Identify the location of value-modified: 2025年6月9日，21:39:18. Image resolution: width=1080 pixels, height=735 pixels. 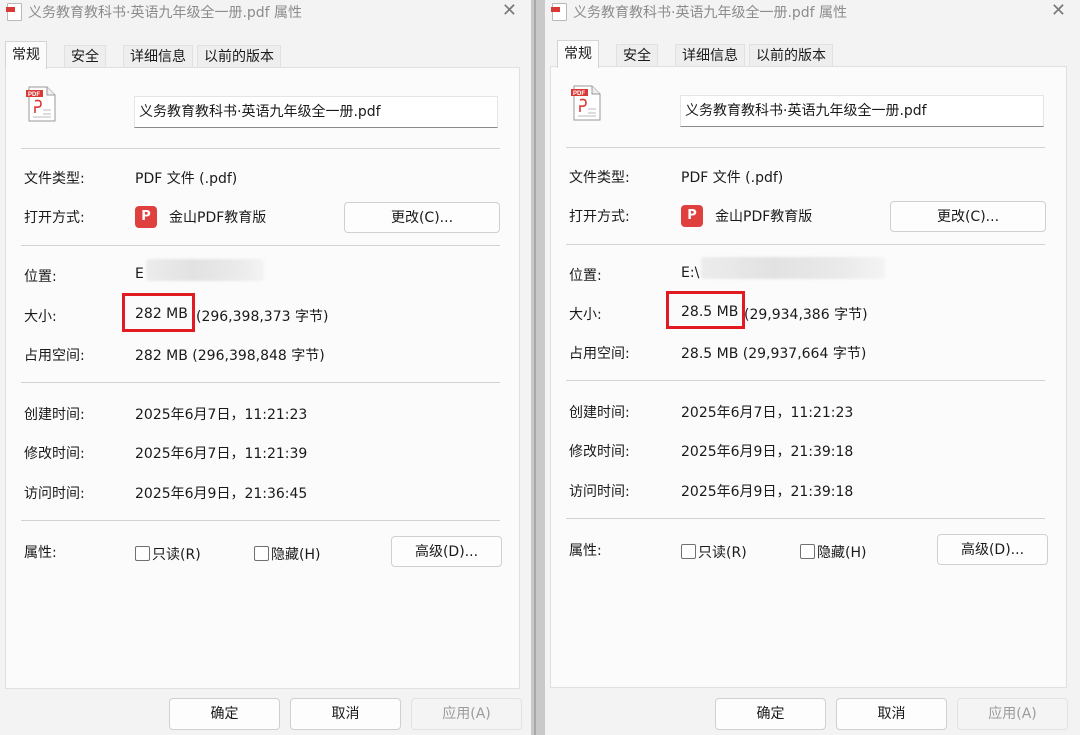
(767, 452).